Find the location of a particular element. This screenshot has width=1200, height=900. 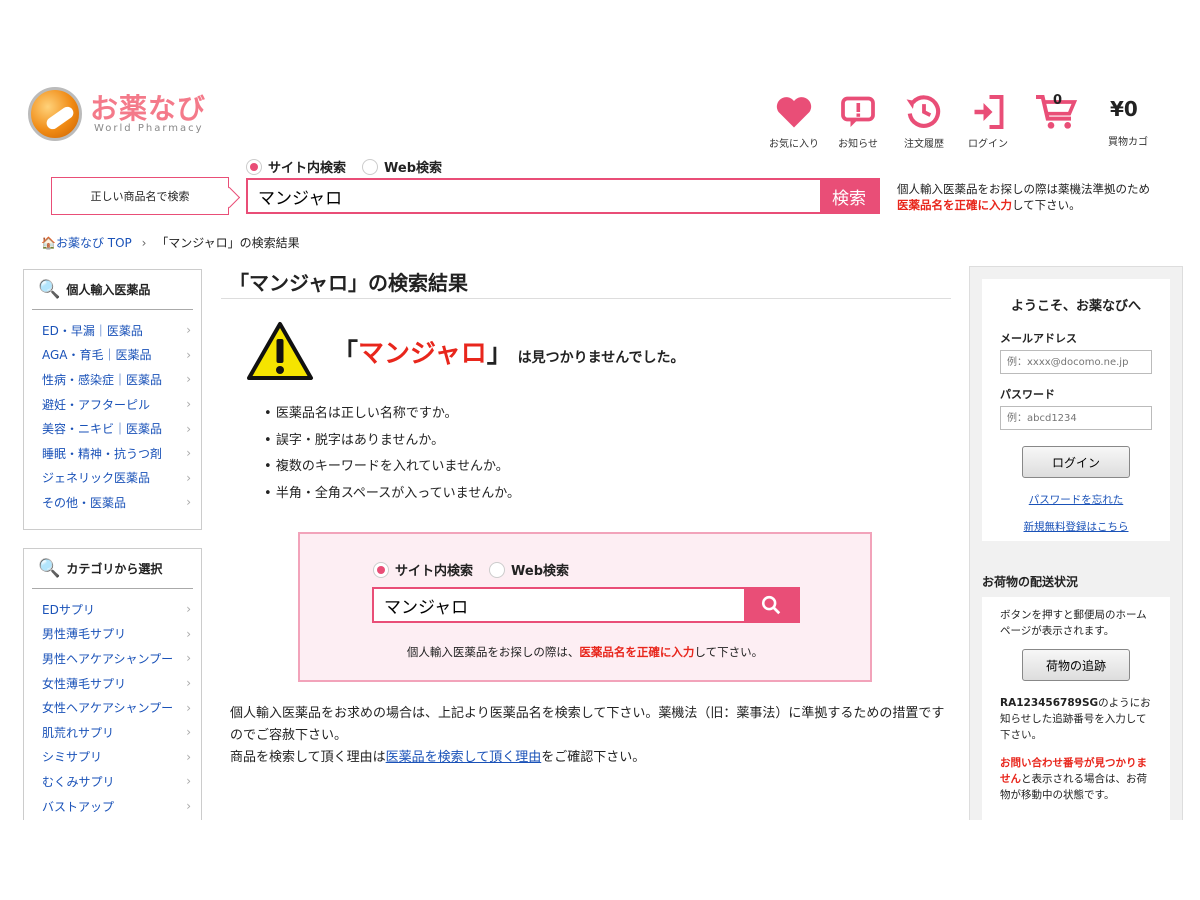

retry-search-button is located at coordinates (771, 605).